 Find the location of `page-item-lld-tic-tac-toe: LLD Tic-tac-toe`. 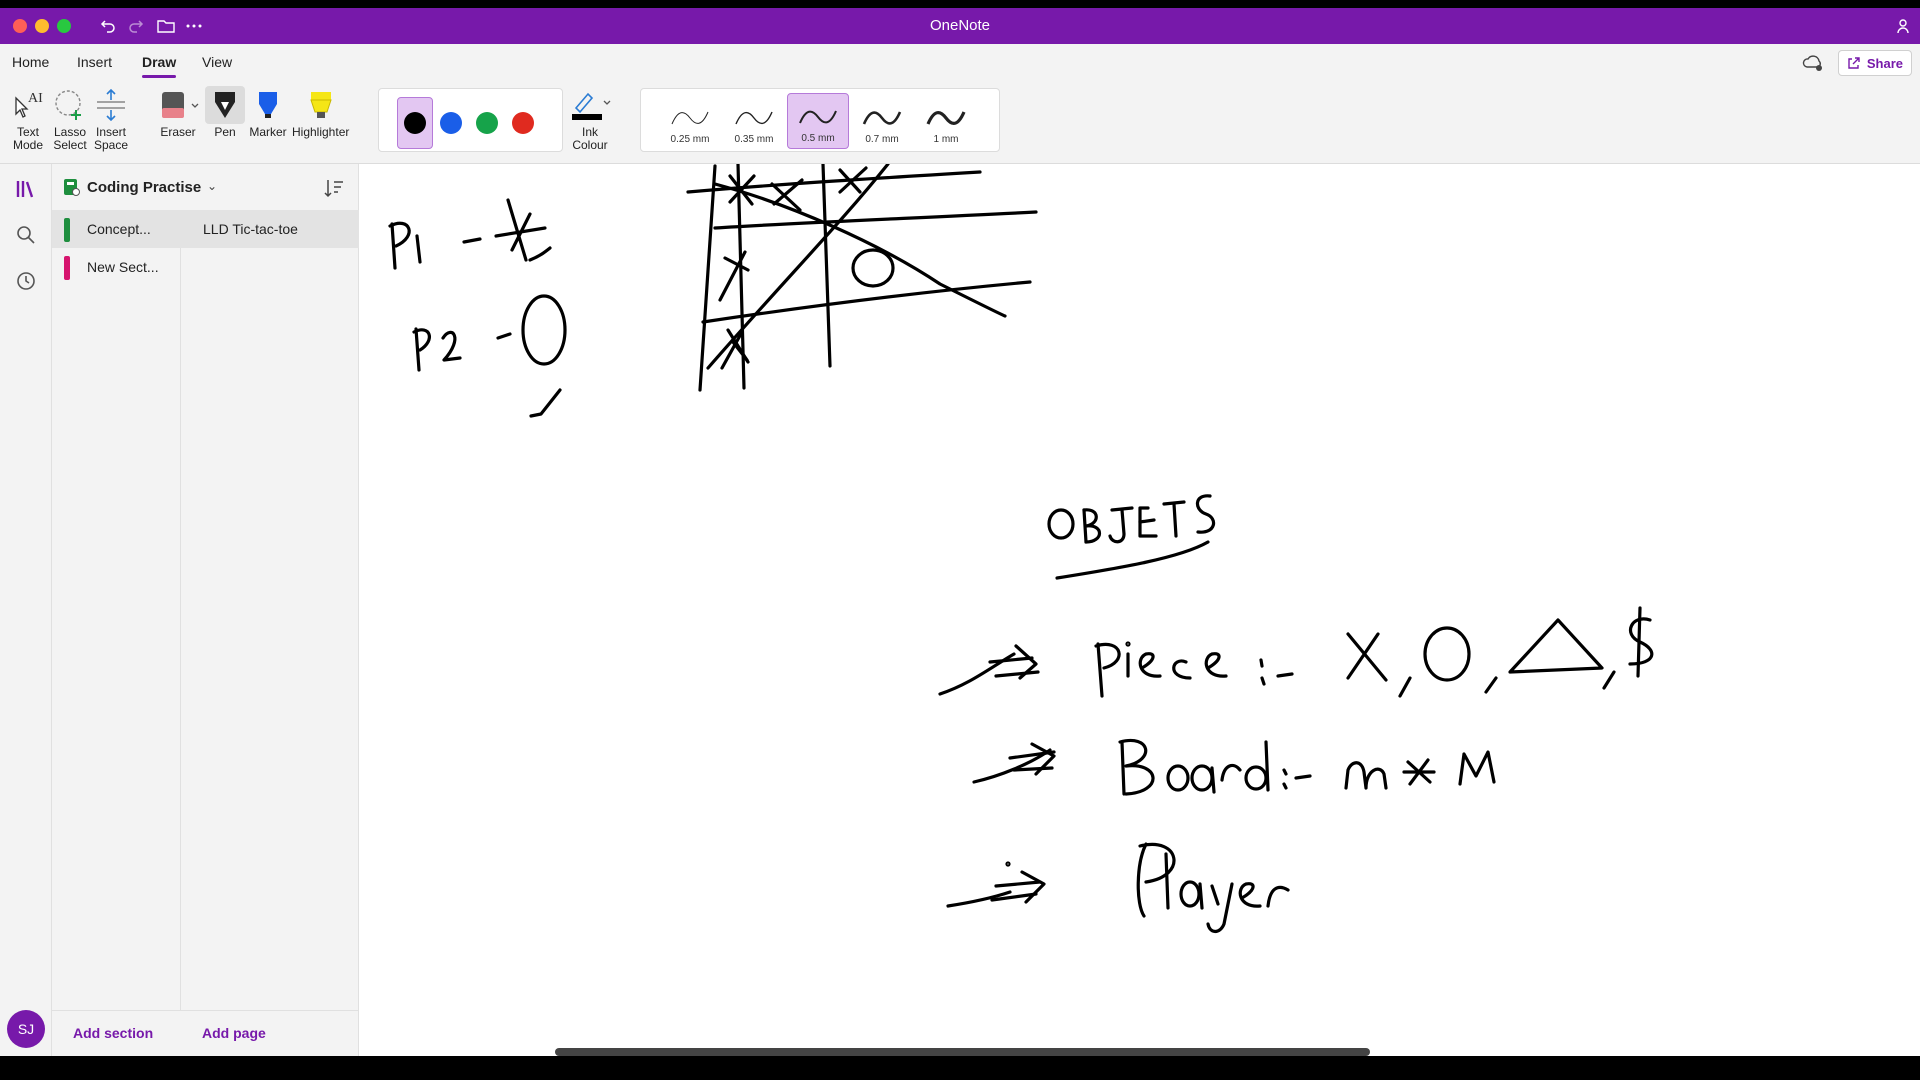

page-item-lld-tic-tac-toe: LLD Tic-tac-toe is located at coordinates (270, 229).